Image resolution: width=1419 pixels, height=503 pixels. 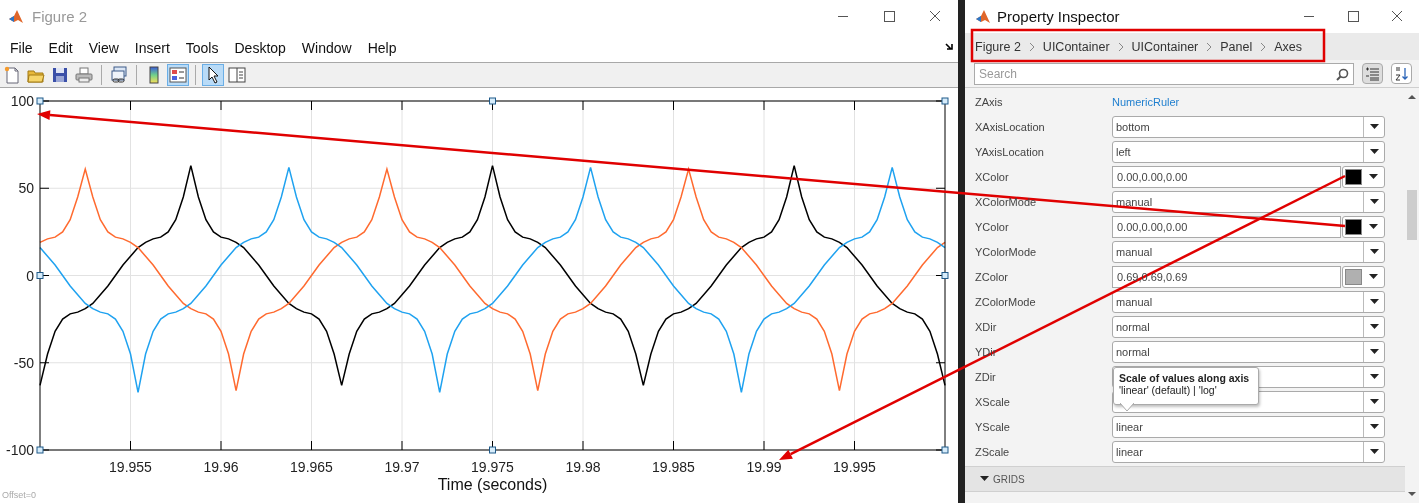 What do you see at coordinates (1185, 378) in the screenshot?
I see `tooltip-title: Scale of values along axis` at bounding box center [1185, 378].